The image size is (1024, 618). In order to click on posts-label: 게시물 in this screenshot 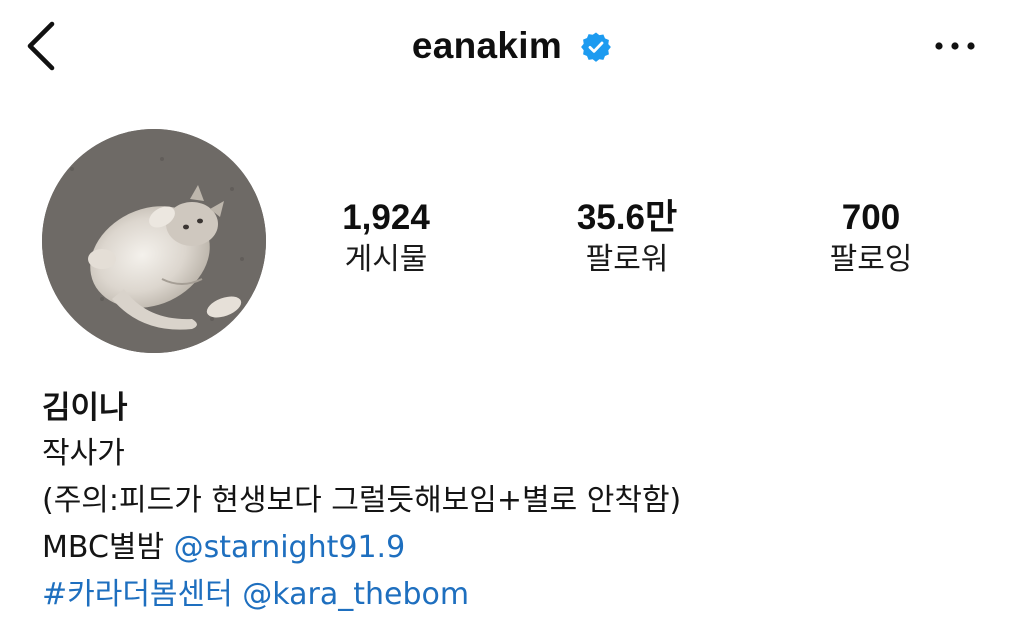, I will do `click(386, 259)`.